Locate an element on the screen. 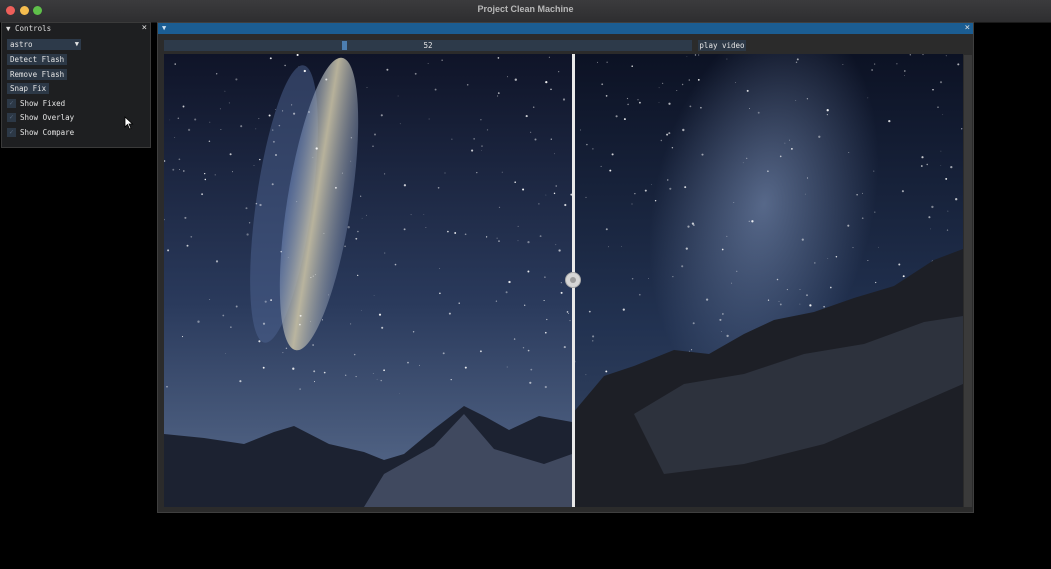 Image resolution: width=1051 pixels, height=569 pixels. window-title: Project Clean Machine is located at coordinates (525, 9).